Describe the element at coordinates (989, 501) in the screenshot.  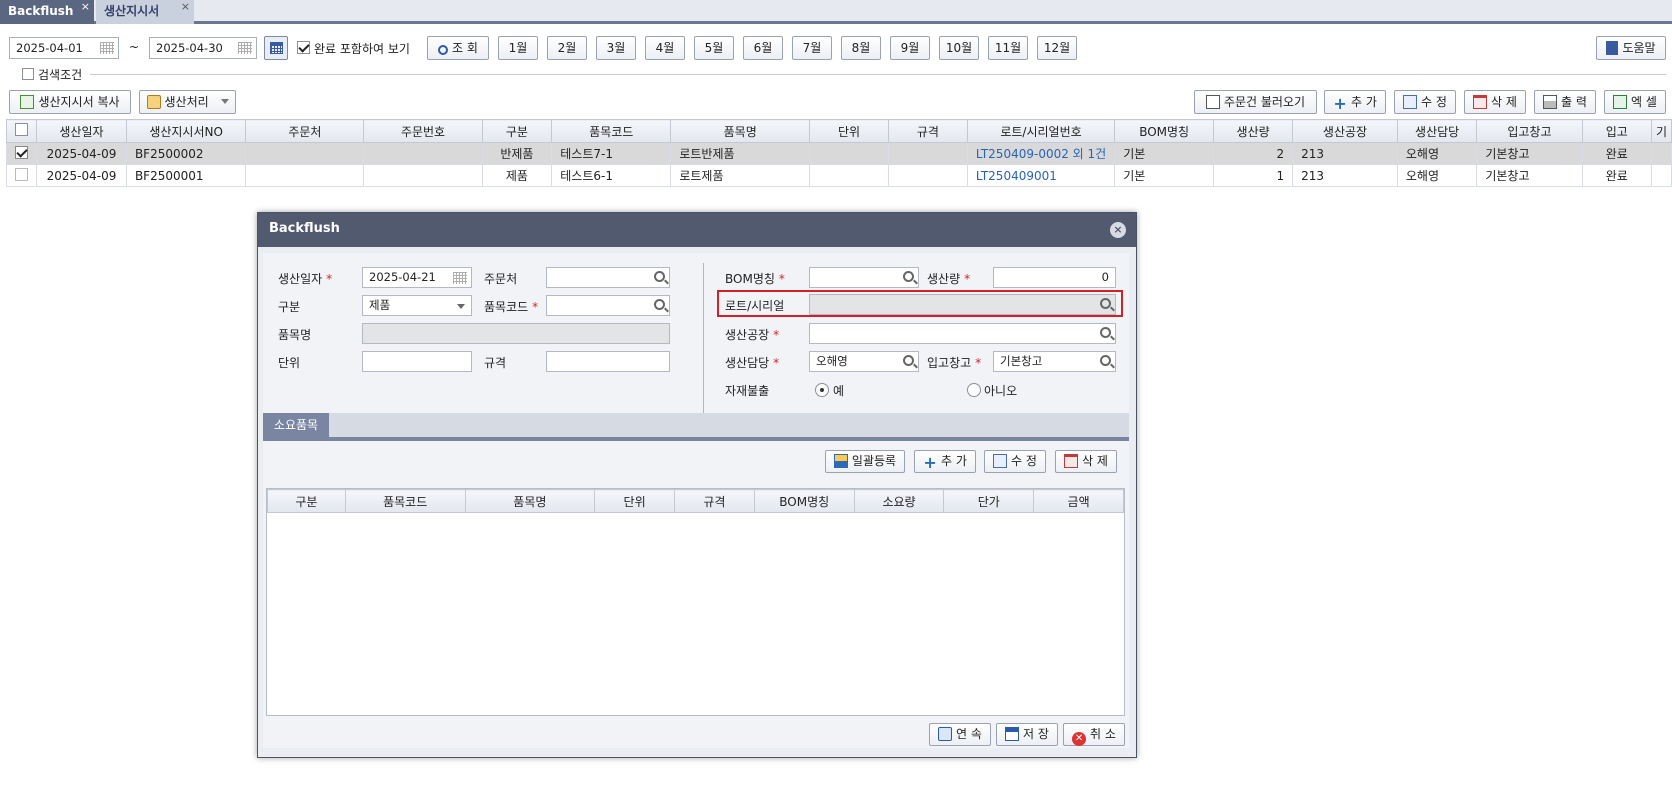
I see `column-header: 단가` at that location.